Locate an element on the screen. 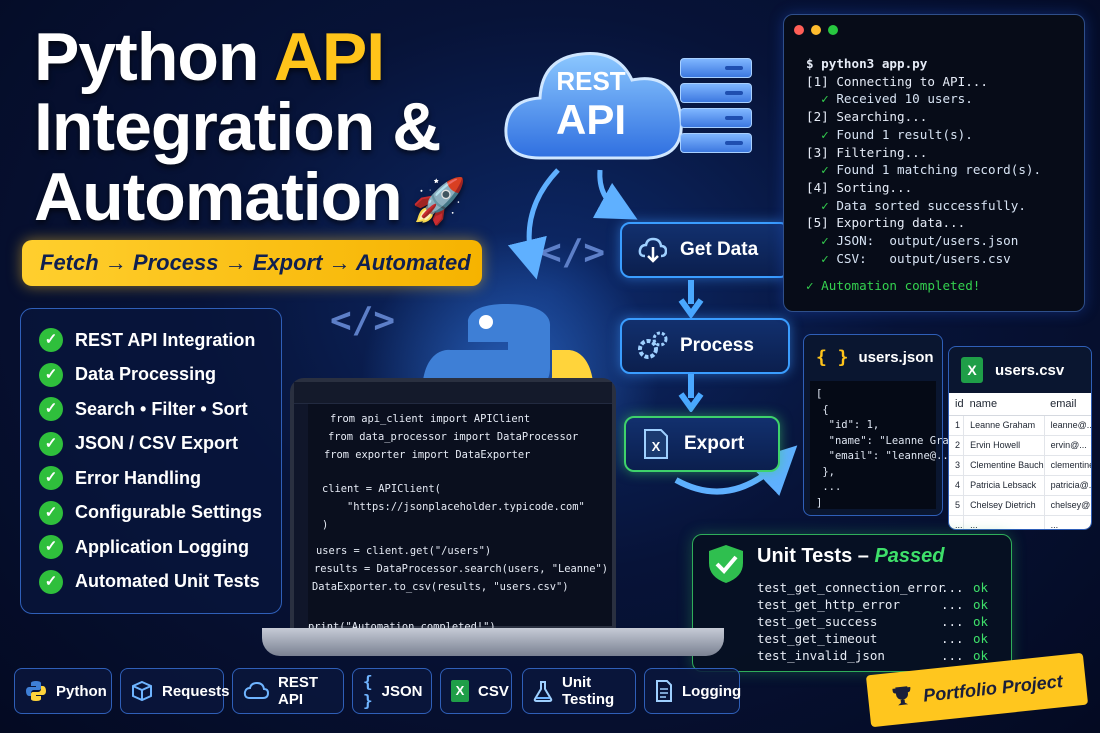  terminal-line-text: CSV: output/users.csv is located at coordinates (923, 258).